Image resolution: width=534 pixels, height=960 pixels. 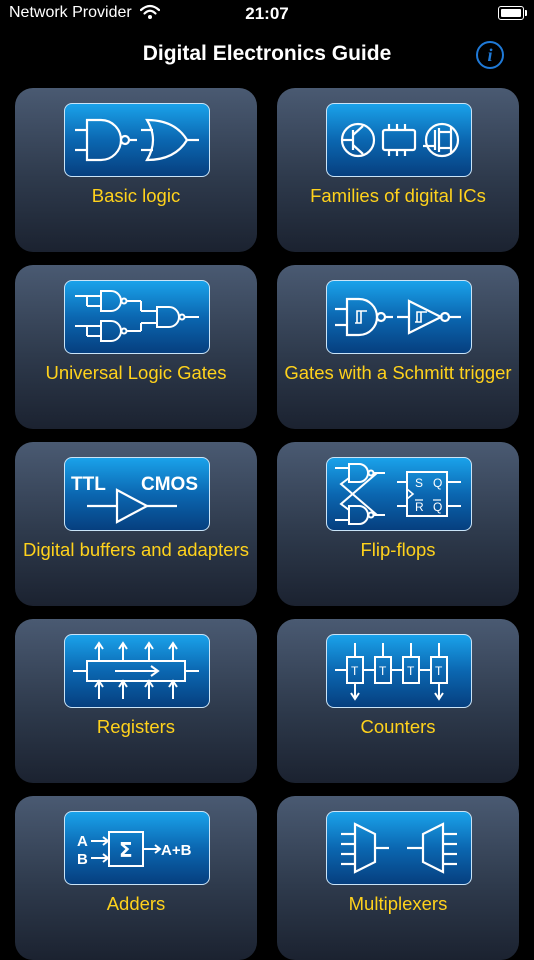 I want to click on topic-card-schmitt-trigger: Gates with a Schmitt trigger, so click(x=398, y=347).